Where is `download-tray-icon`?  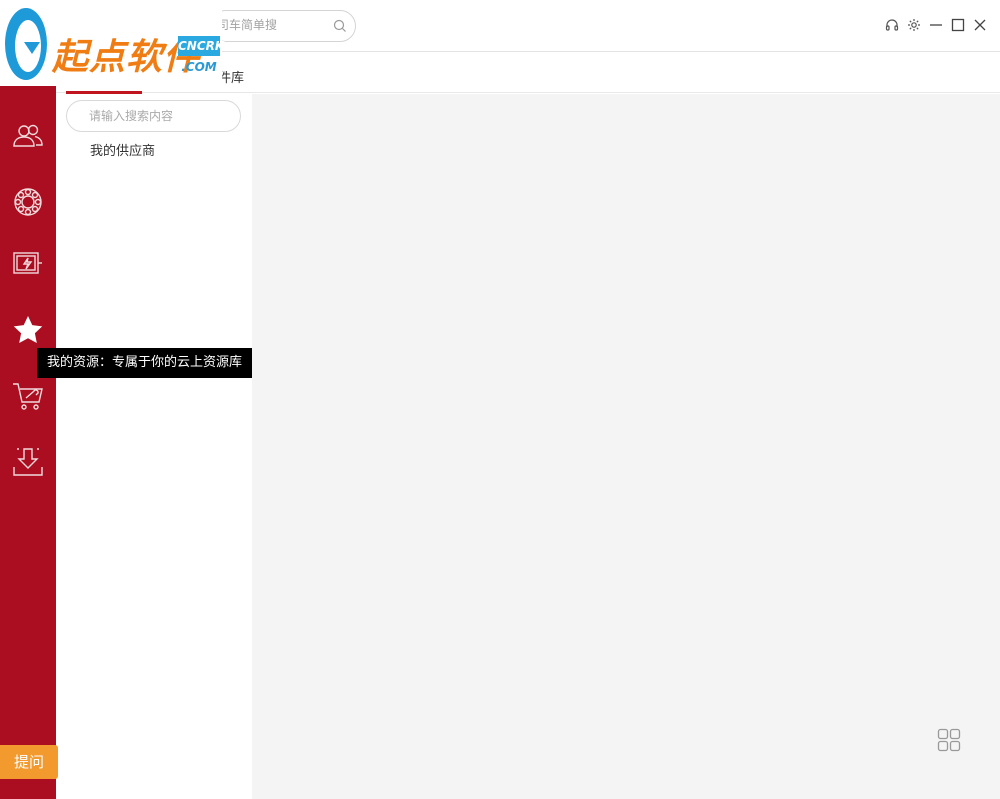
download-tray-icon is located at coordinates (28, 462).